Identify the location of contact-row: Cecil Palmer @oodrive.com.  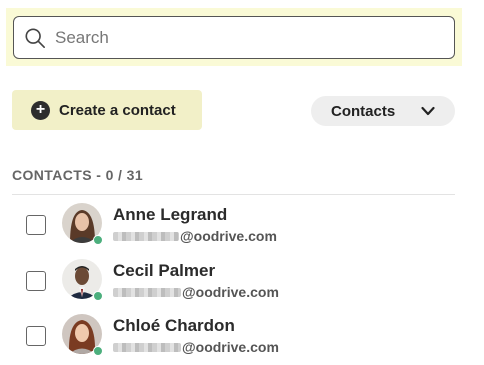
(246, 284).